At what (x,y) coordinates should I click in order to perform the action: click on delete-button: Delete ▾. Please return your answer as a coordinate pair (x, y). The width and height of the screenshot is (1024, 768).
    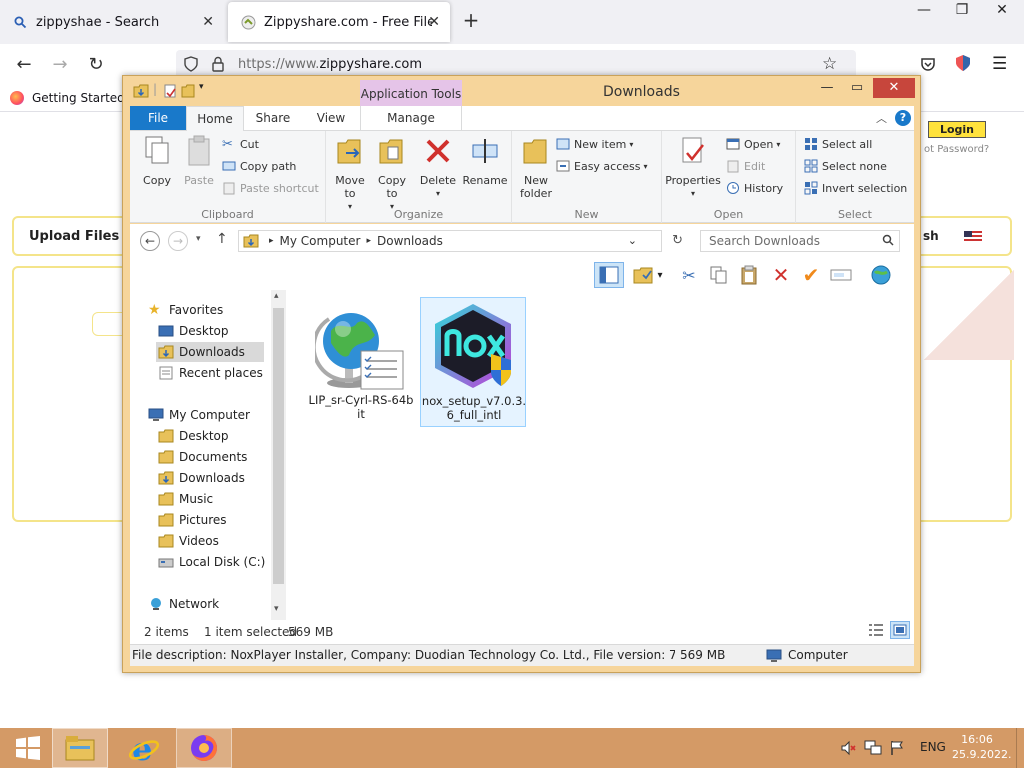
    Looking at the image, I should click on (438, 167).